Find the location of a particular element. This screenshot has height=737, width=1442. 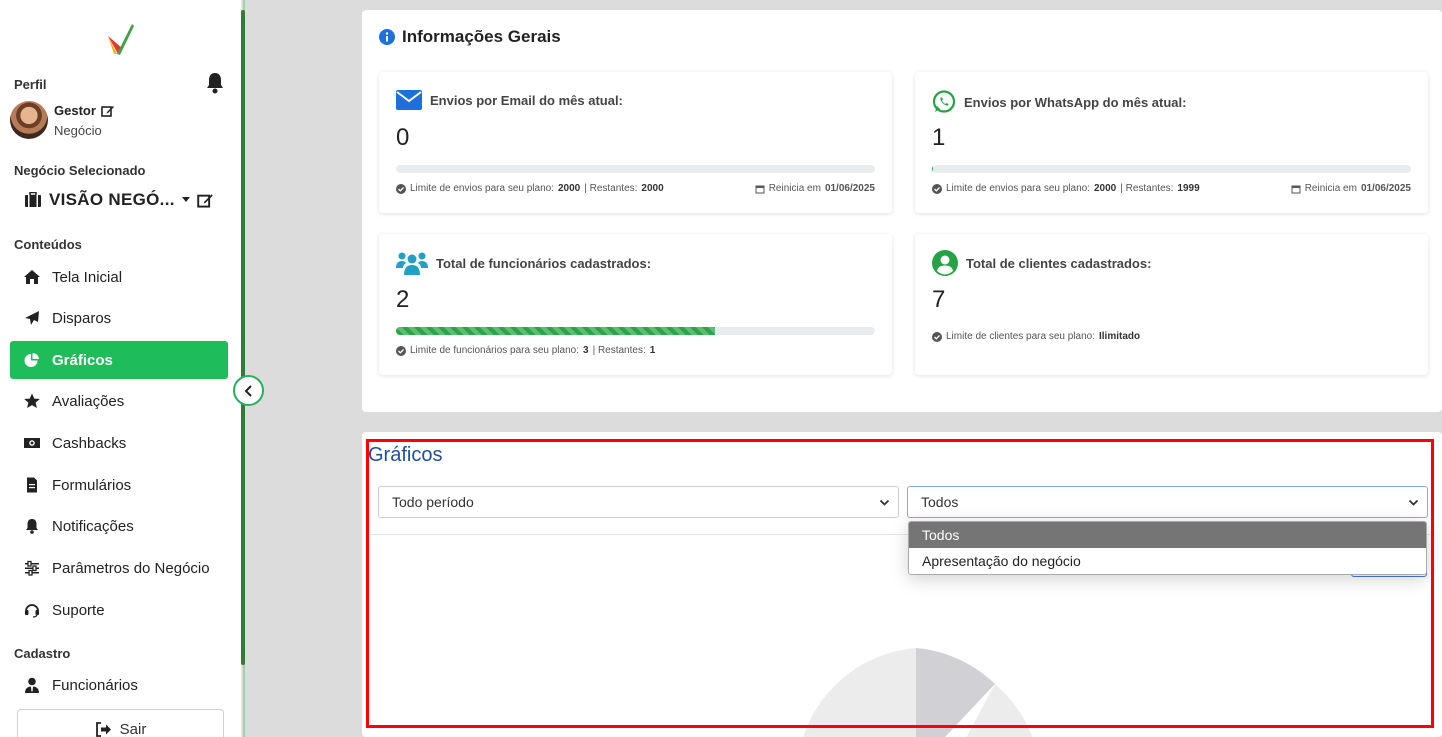

user-circle-icon is located at coordinates (945, 263).